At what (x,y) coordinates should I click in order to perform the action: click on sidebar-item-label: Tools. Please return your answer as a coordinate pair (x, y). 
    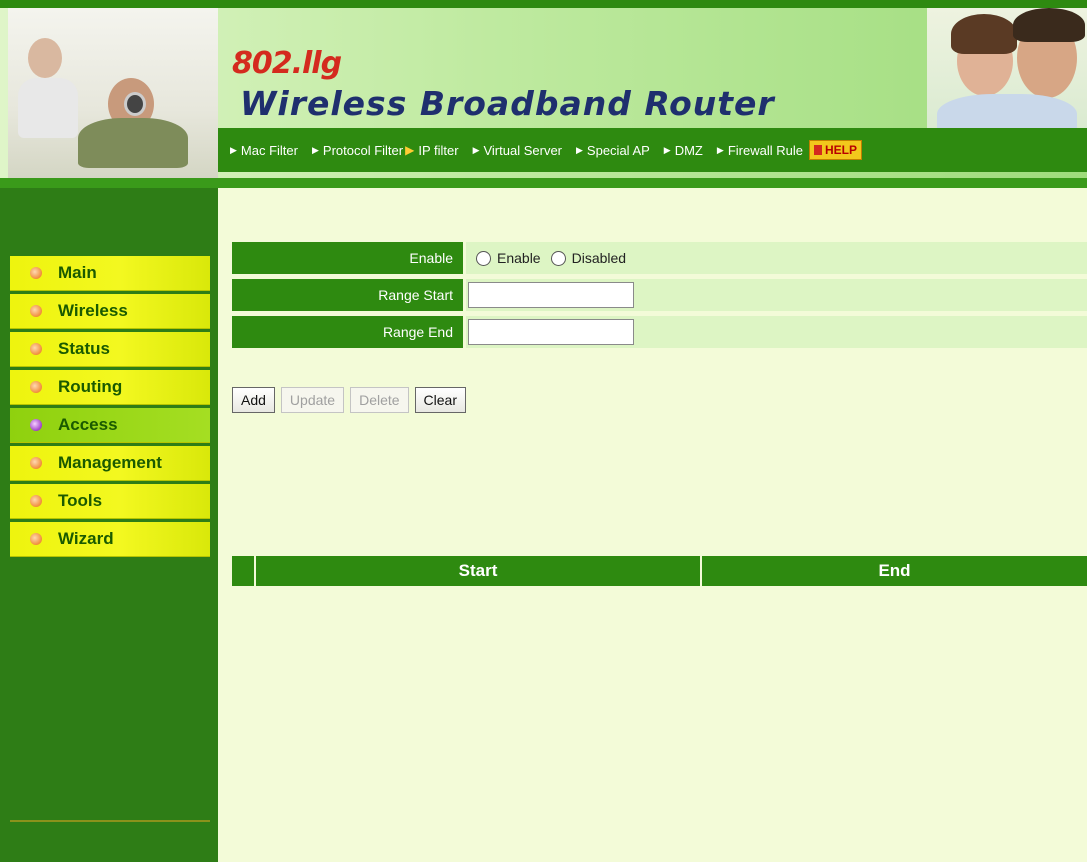
    Looking at the image, I should click on (80, 500).